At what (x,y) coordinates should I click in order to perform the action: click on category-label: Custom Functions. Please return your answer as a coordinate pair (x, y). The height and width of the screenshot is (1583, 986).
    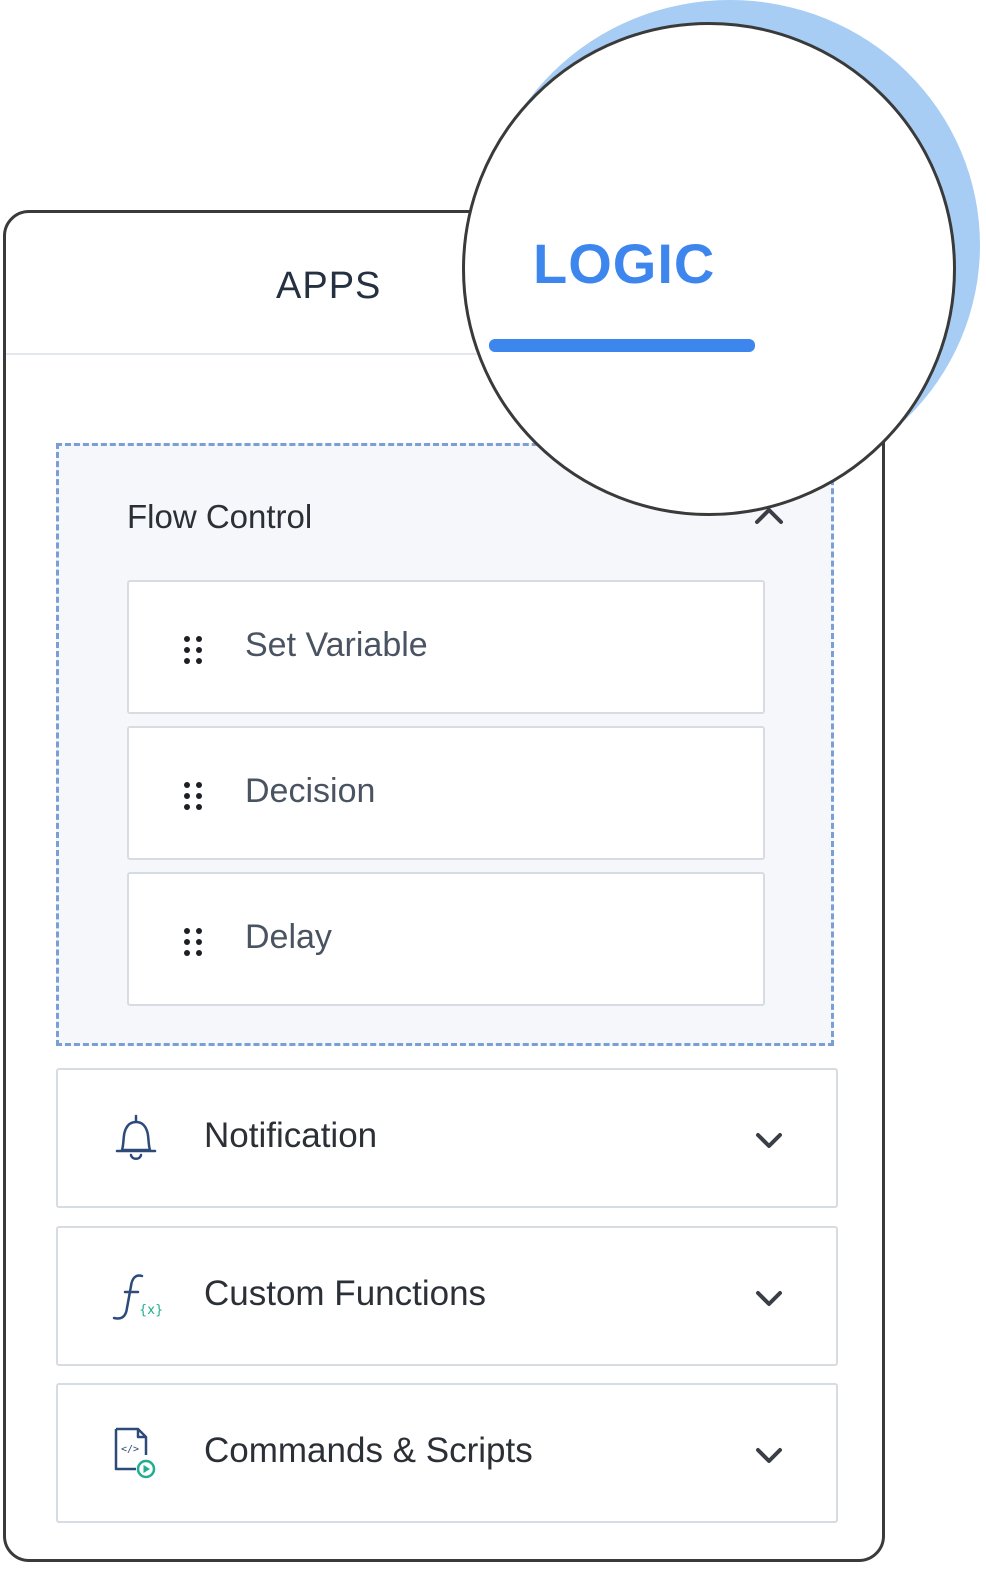
    Looking at the image, I should click on (345, 1293).